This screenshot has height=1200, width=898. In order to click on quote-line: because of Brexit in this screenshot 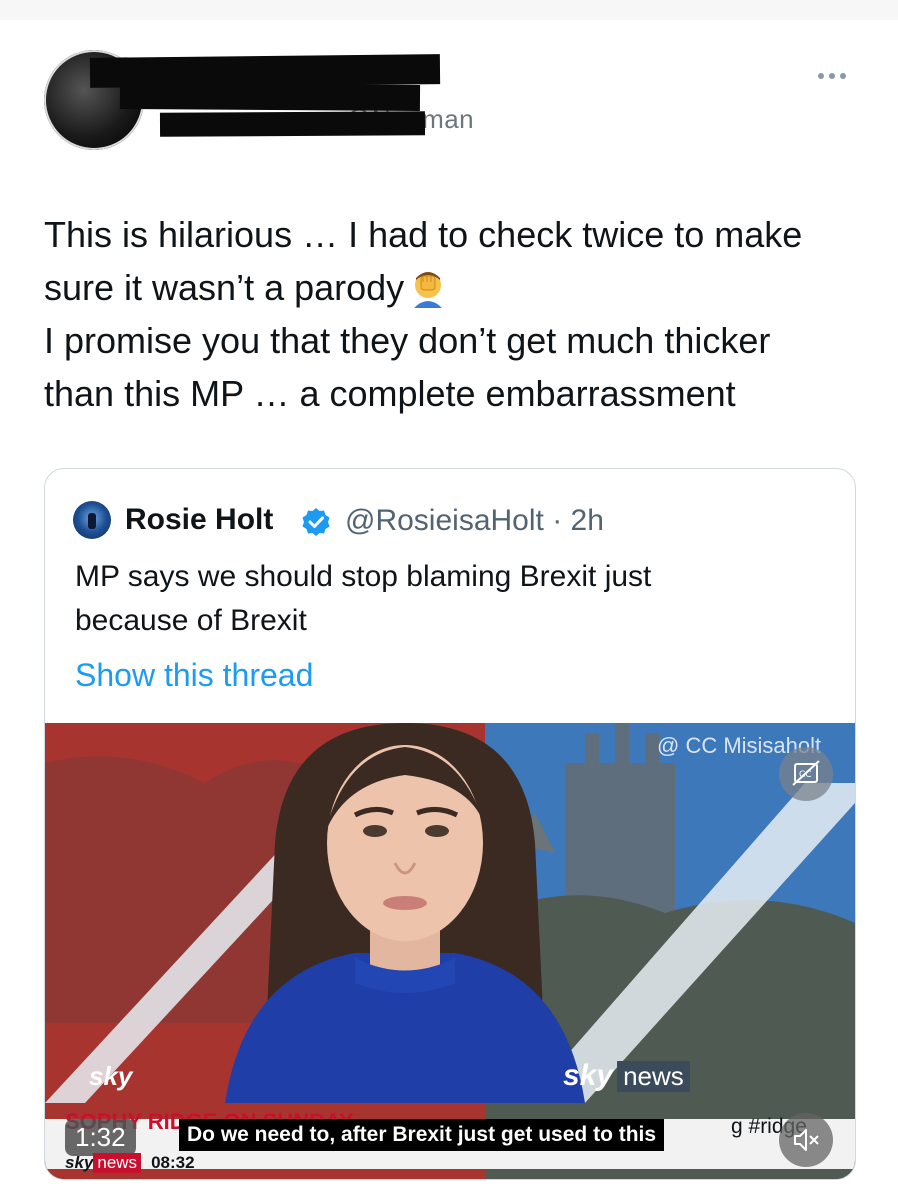, I will do `click(191, 620)`.